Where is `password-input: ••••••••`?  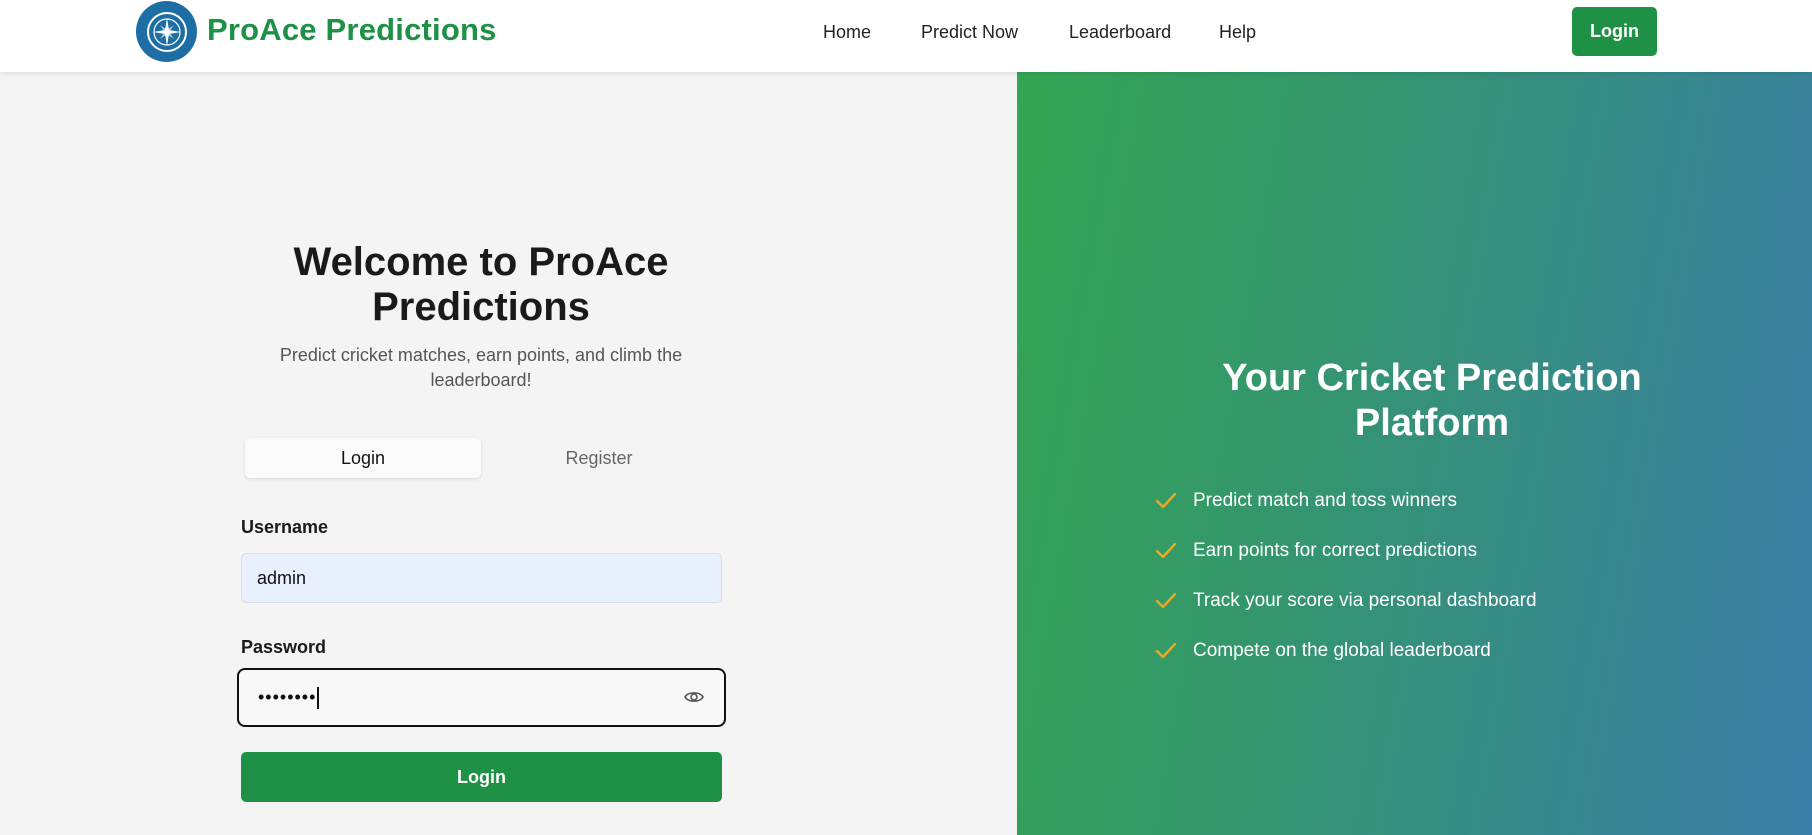
password-input: •••••••• is located at coordinates (481, 697).